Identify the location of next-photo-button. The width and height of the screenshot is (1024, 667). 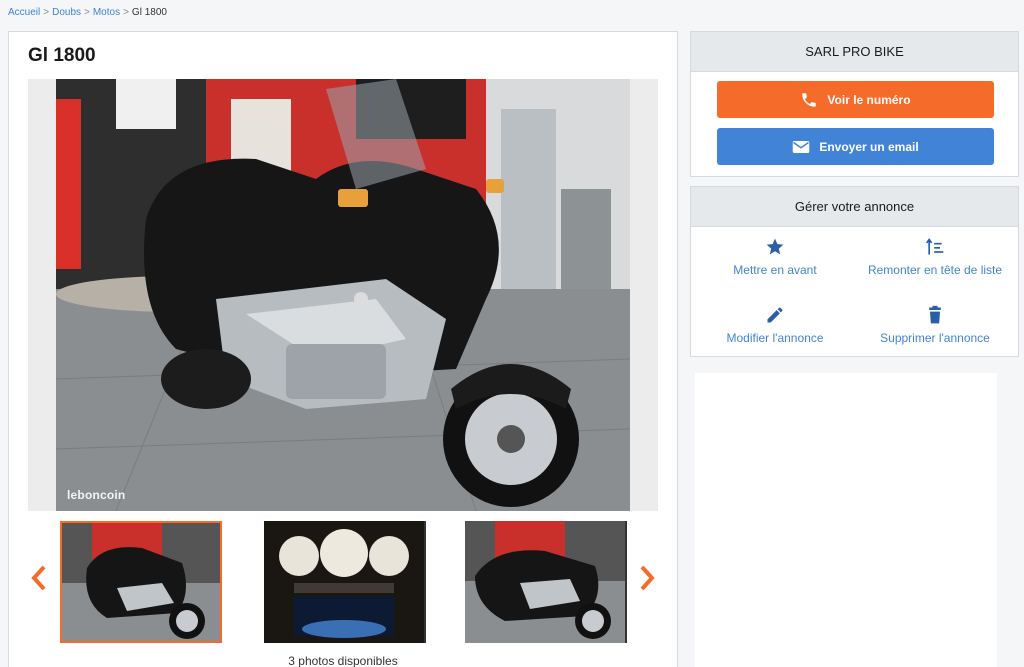
(647, 580).